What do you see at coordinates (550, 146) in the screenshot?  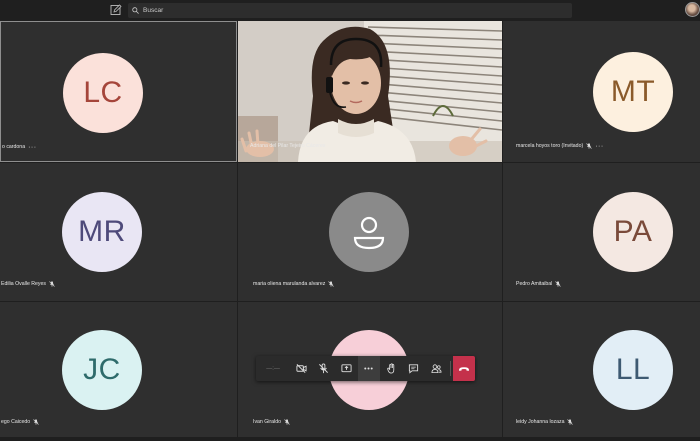 I see `participant-name: marcela hoyos toro (Invitado)` at bounding box center [550, 146].